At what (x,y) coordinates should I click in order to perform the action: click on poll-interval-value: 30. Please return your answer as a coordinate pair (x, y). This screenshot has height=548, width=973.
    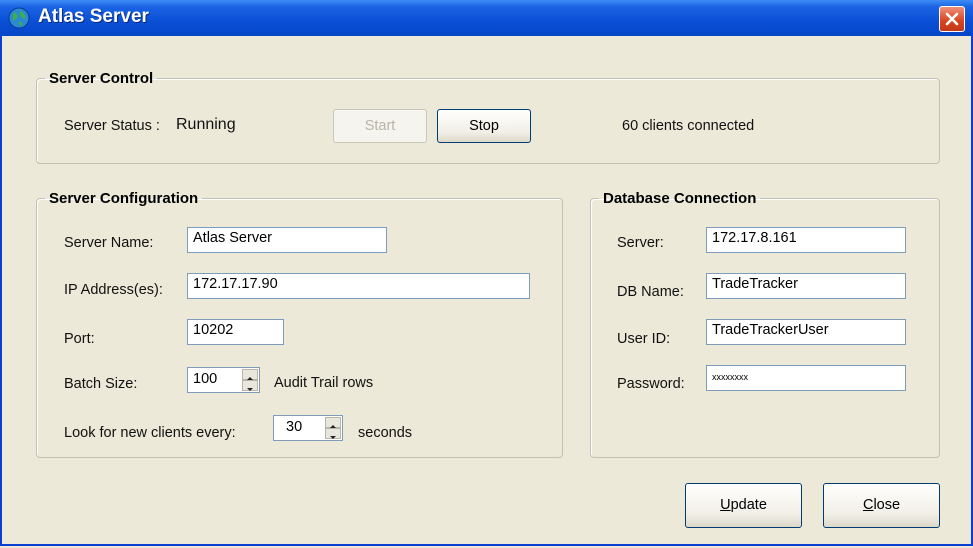
    Looking at the image, I should click on (294, 427).